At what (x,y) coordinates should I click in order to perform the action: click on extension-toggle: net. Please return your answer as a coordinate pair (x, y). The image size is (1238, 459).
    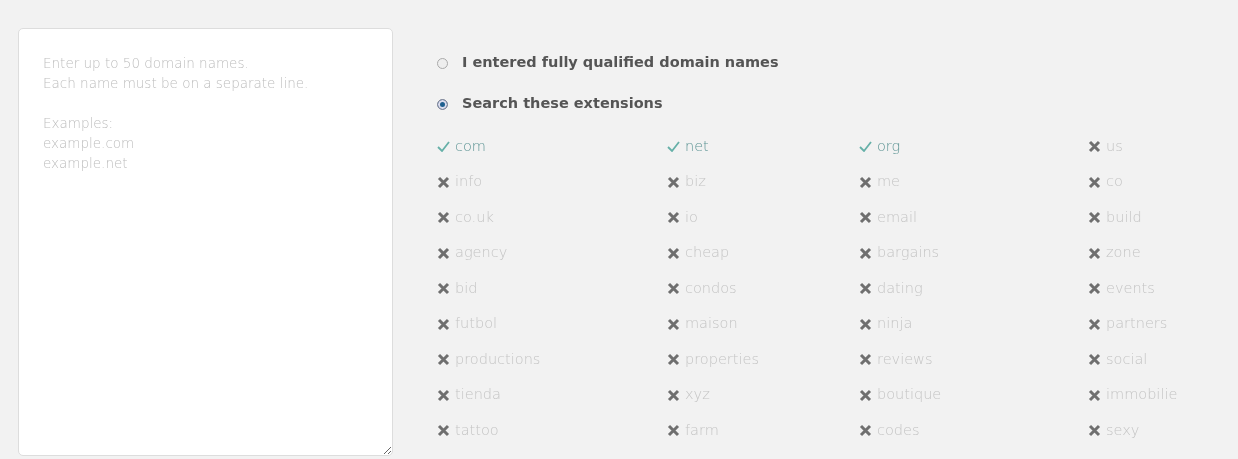
    Looking at the image, I should click on (763, 147).